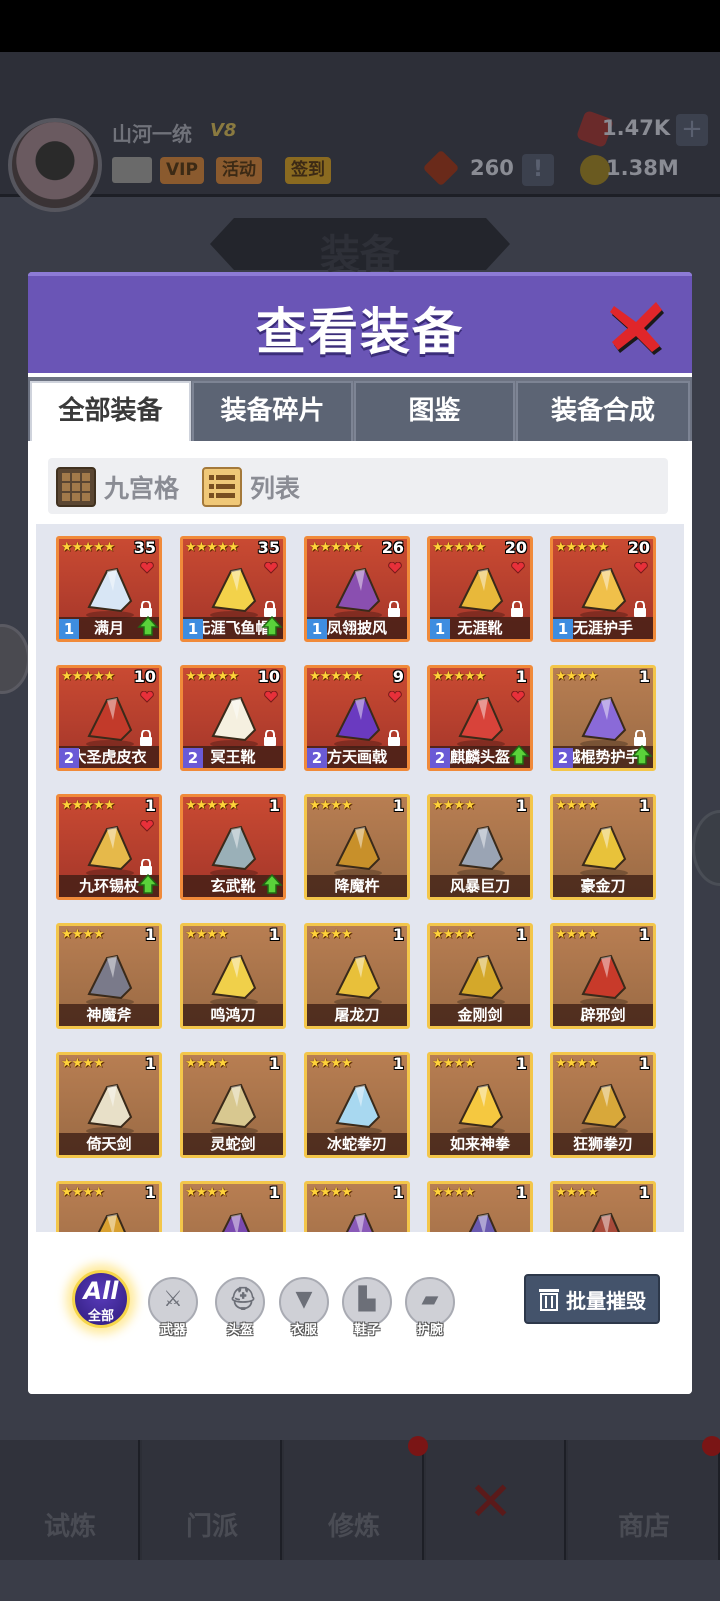  What do you see at coordinates (100, 1316) in the screenshot?
I see `filter-all-sublabel: 全部` at bounding box center [100, 1316].